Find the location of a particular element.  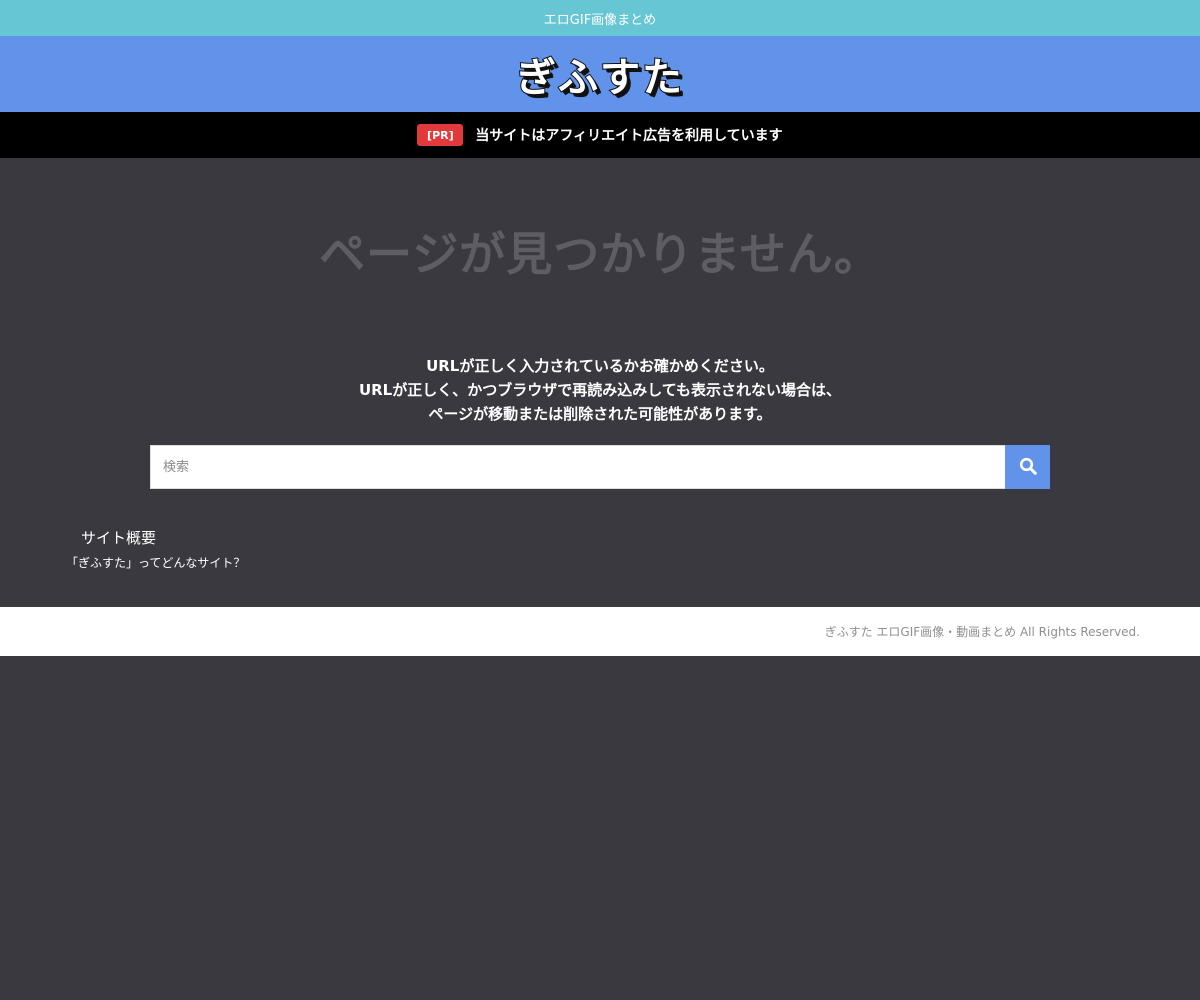

not-found-line: URLが正しく入力されているかお確かめください。 is located at coordinates (600, 366).